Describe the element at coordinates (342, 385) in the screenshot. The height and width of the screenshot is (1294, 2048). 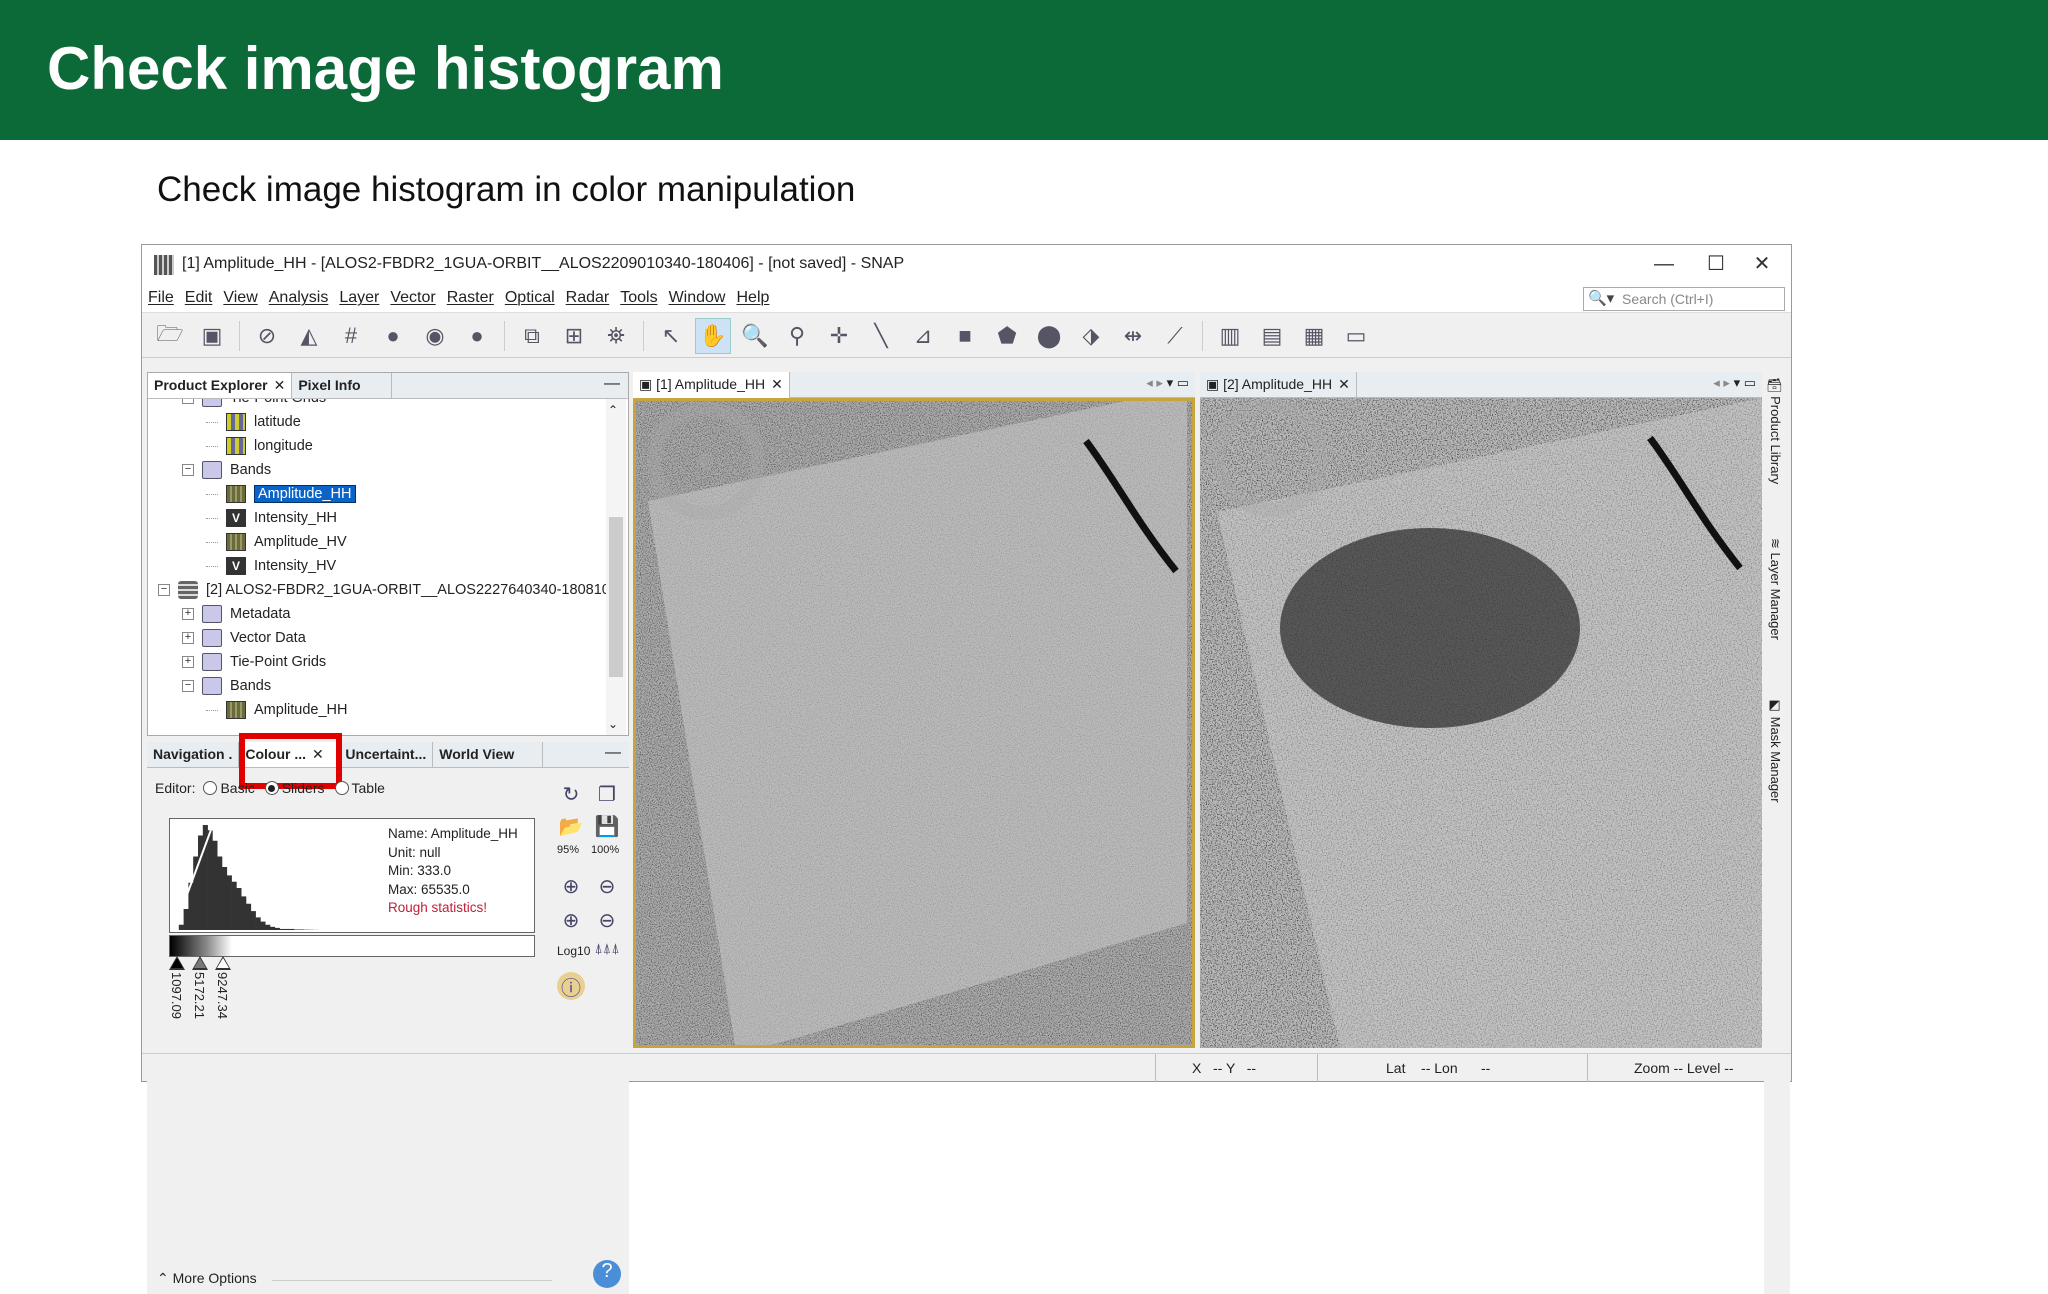
I see `tab-pixel-info: Pixel Info` at that location.